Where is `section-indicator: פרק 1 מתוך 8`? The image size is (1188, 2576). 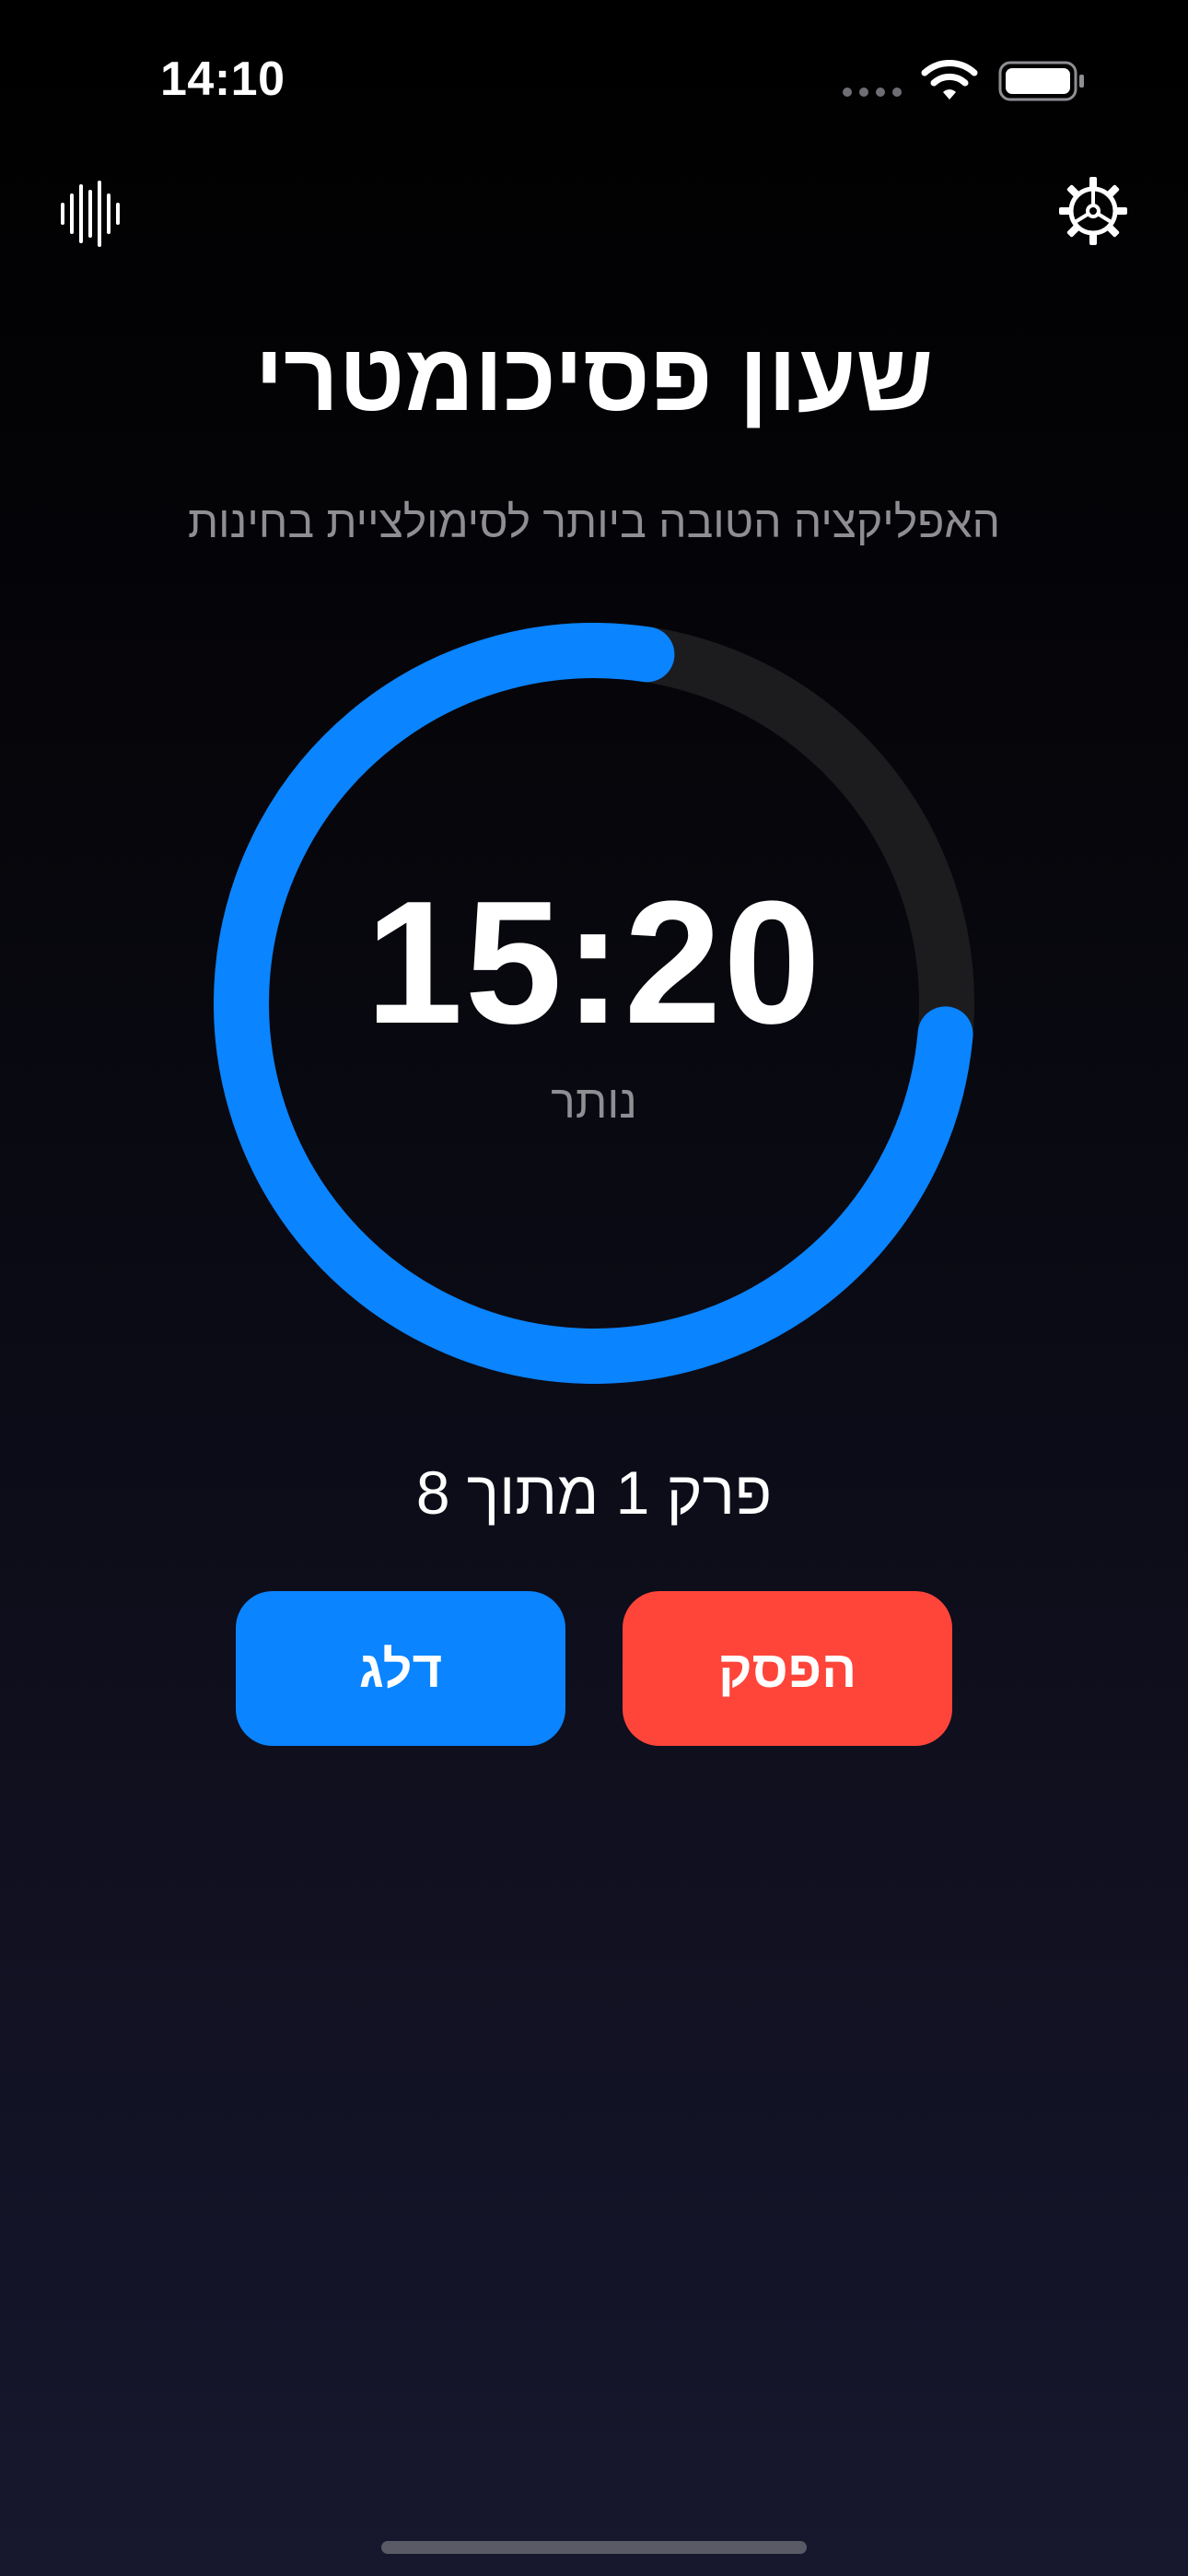 section-indicator: פרק 1 מתוך 8 is located at coordinates (594, 1492).